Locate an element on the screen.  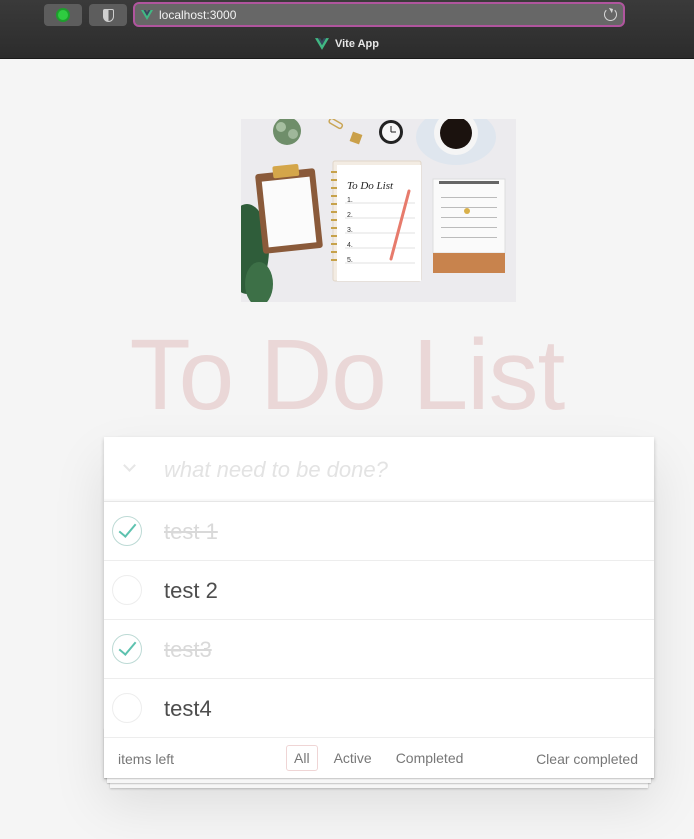
reload-icon is located at coordinates (610, 14).